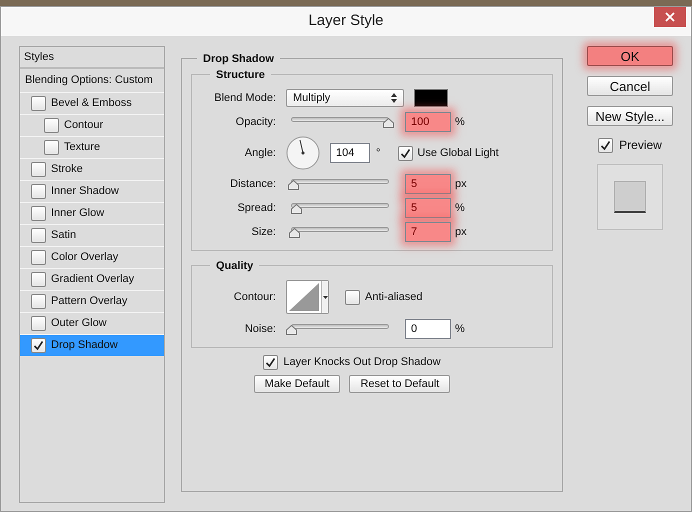 This screenshot has width=692, height=512. What do you see at coordinates (264, 232) in the screenshot?
I see `field-label: Size:` at bounding box center [264, 232].